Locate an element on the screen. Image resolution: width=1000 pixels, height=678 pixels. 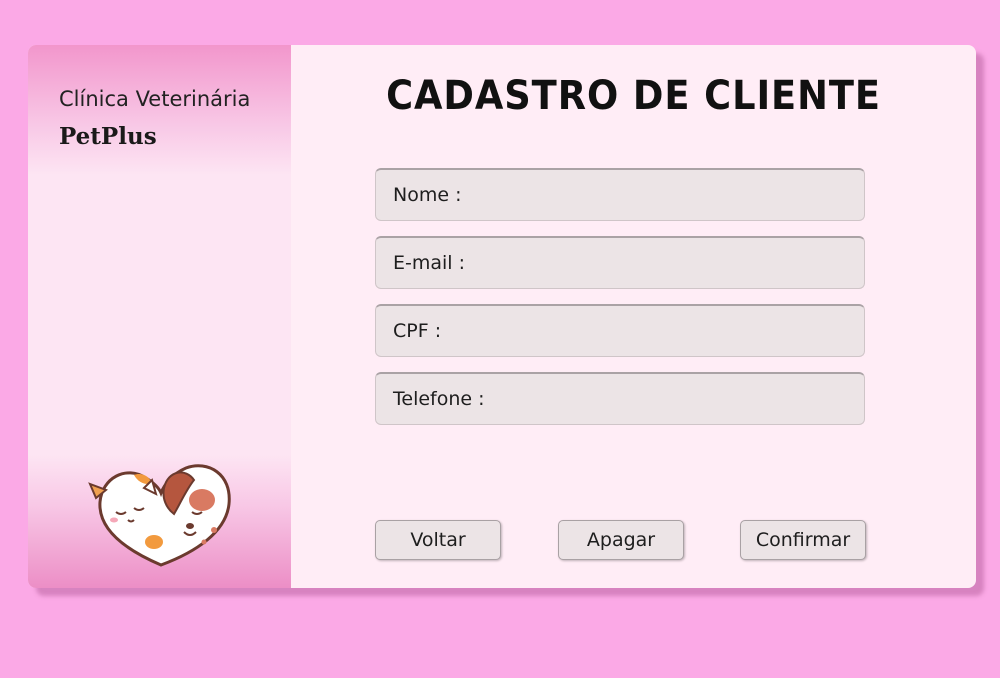
email-label: E-mail : is located at coordinates (429, 263).